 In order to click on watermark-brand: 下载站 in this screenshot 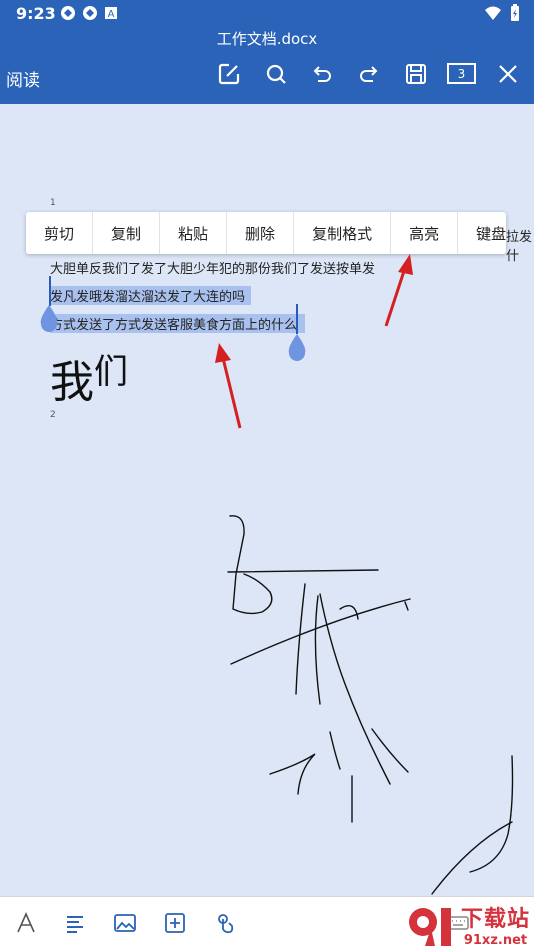, I will do `click(495, 919)`.